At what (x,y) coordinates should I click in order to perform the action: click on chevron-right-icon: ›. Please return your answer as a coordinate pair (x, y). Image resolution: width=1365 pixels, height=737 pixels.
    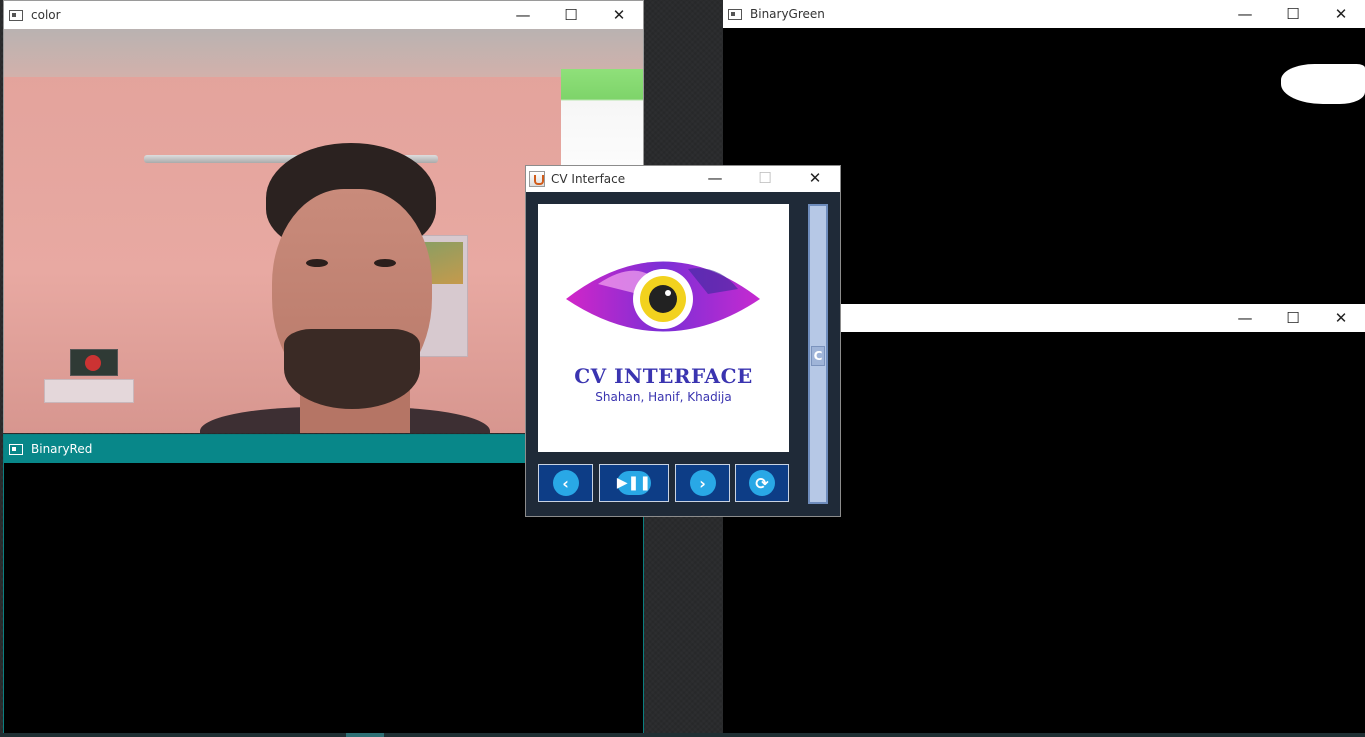
    Looking at the image, I should click on (702, 483).